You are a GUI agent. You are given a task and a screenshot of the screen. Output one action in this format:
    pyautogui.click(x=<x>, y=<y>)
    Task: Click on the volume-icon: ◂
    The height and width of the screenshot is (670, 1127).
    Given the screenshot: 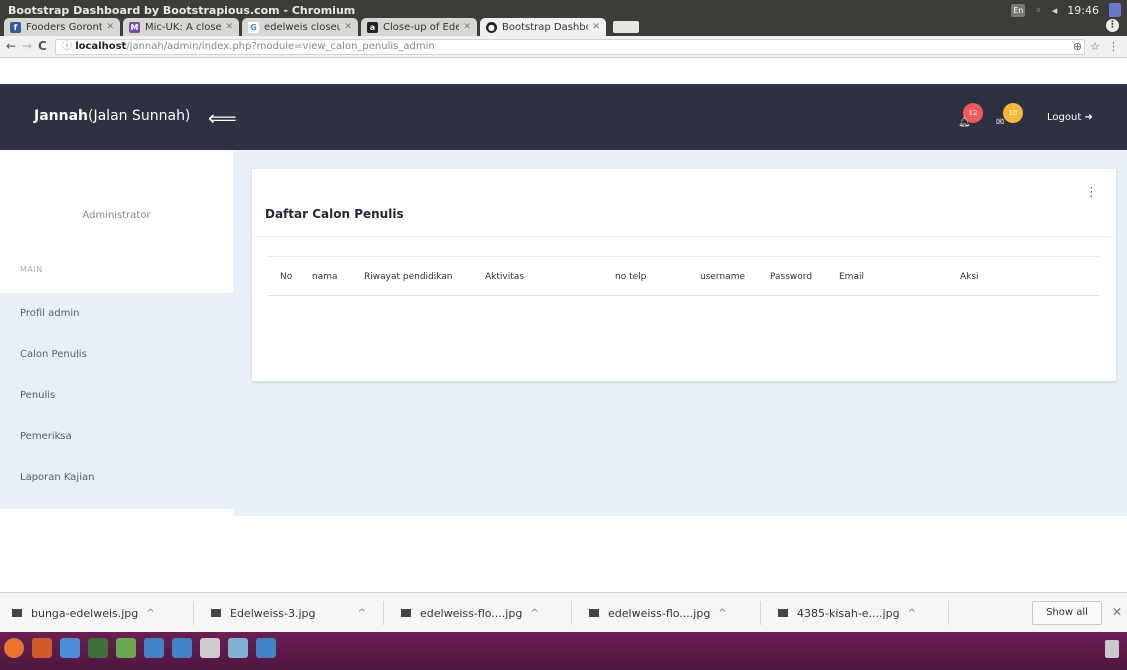 What is the action you would take?
    pyautogui.click(x=1055, y=10)
    